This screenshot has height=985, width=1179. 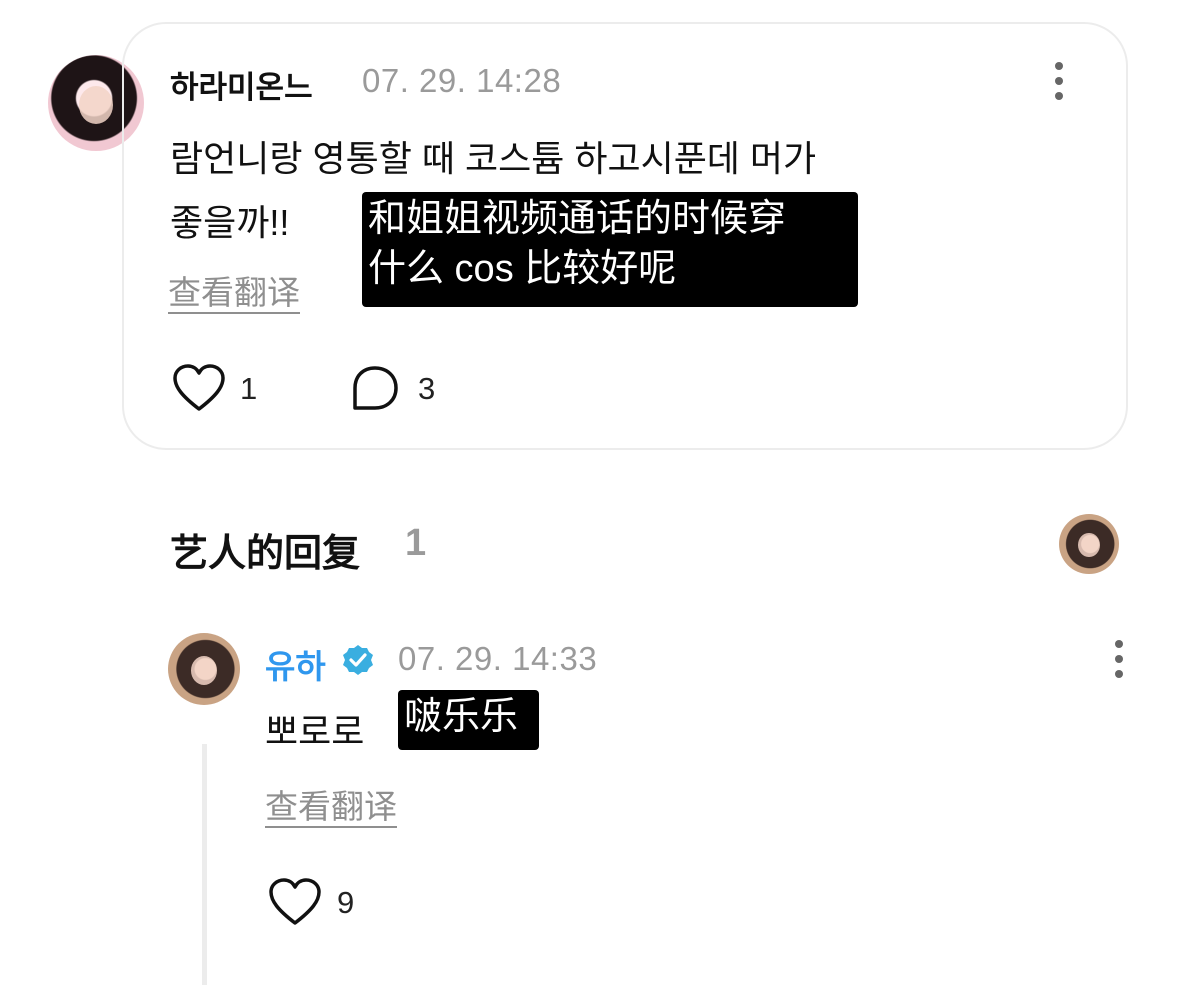 What do you see at coordinates (265, 554) in the screenshot?
I see `artist-replies-title: 艺人的回复` at bounding box center [265, 554].